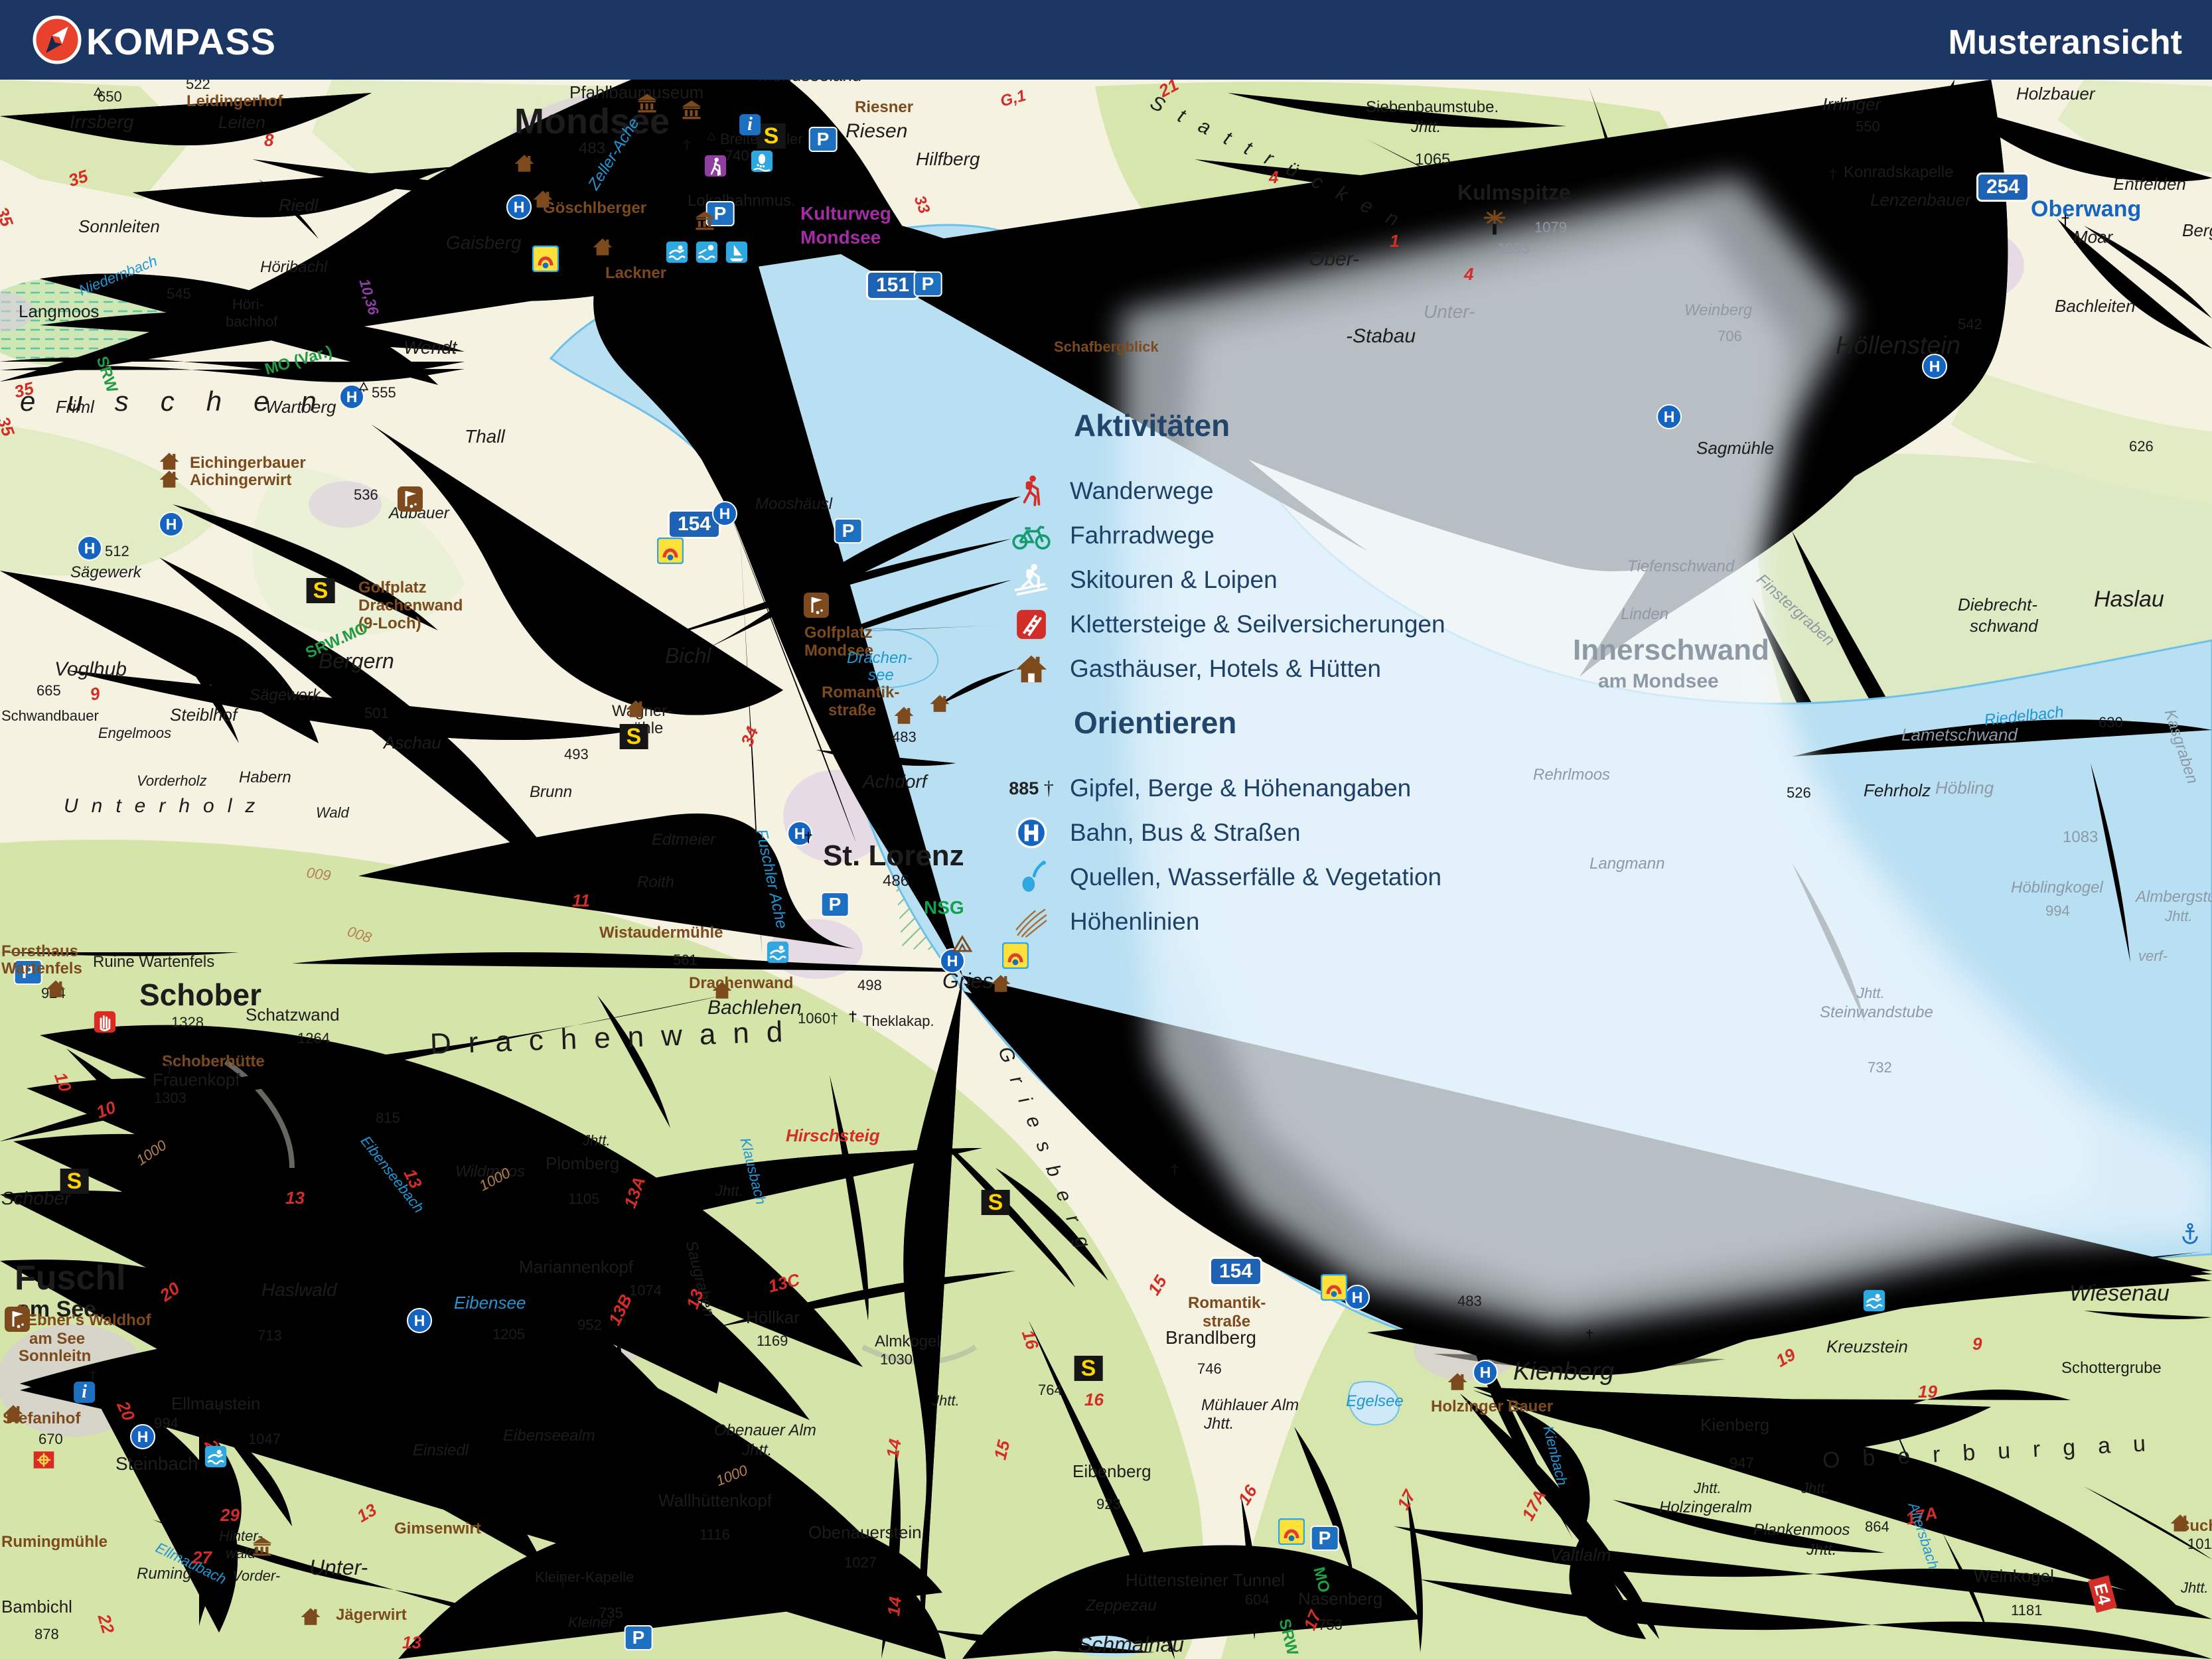 The width and height of the screenshot is (2212, 1659). What do you see at coordinates (1031, 668) in the screenshot?
I see `hut-icon` at bounding box center [1031, 668].